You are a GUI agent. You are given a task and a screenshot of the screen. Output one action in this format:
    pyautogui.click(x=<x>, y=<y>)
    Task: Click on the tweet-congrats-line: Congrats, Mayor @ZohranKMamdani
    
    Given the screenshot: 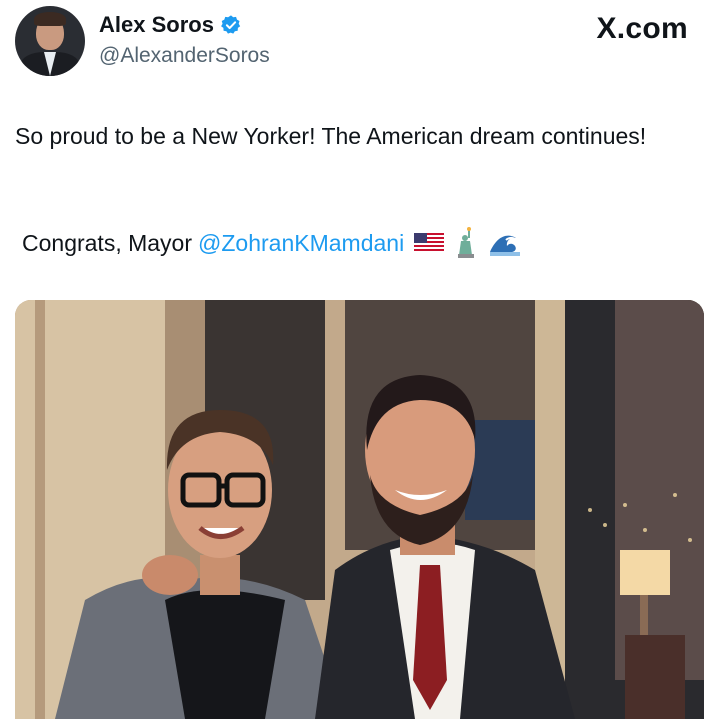 What is the action you would take?
    pyautogui.click(x=272, y=243)
    